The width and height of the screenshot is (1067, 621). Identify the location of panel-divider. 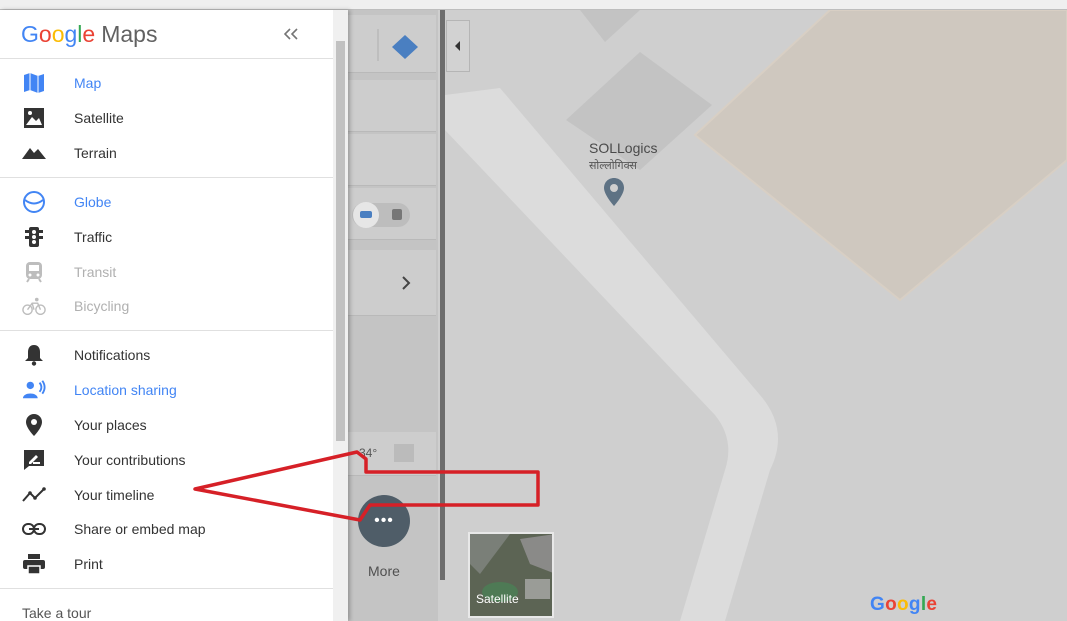
(442, 295).